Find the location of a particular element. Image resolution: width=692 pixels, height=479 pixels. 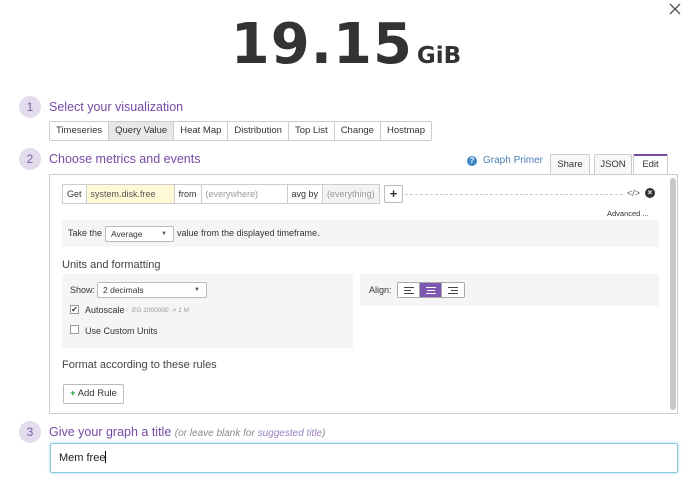

tab-json: JSON is located at coordinates (613, 164).